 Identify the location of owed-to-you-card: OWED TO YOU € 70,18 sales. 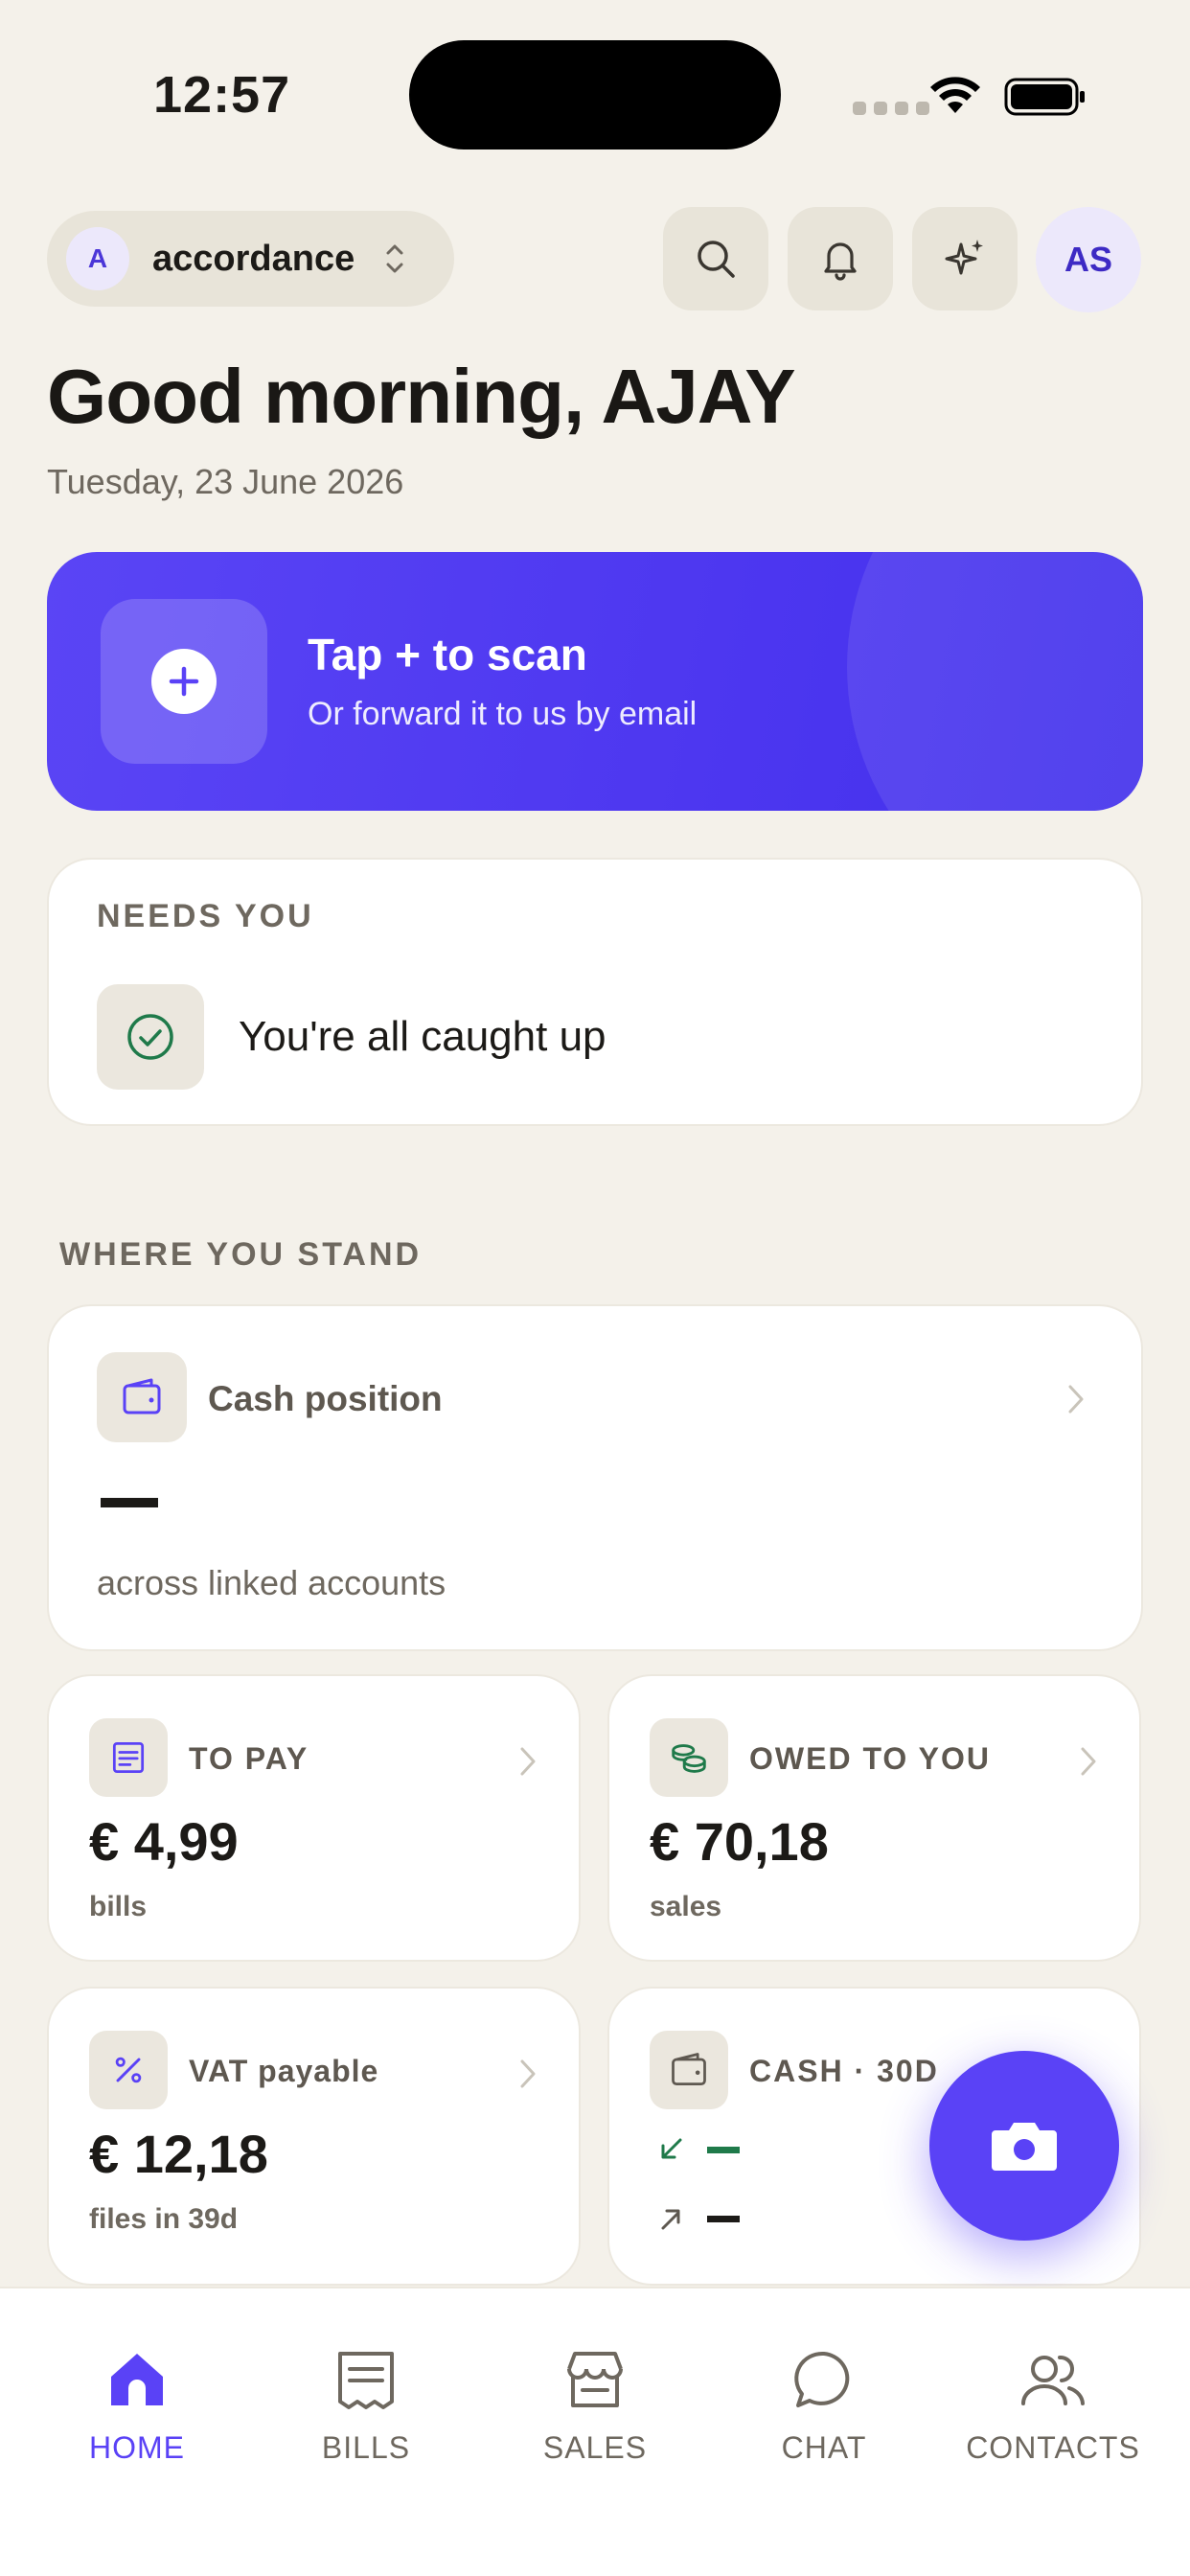
(874, 1818).